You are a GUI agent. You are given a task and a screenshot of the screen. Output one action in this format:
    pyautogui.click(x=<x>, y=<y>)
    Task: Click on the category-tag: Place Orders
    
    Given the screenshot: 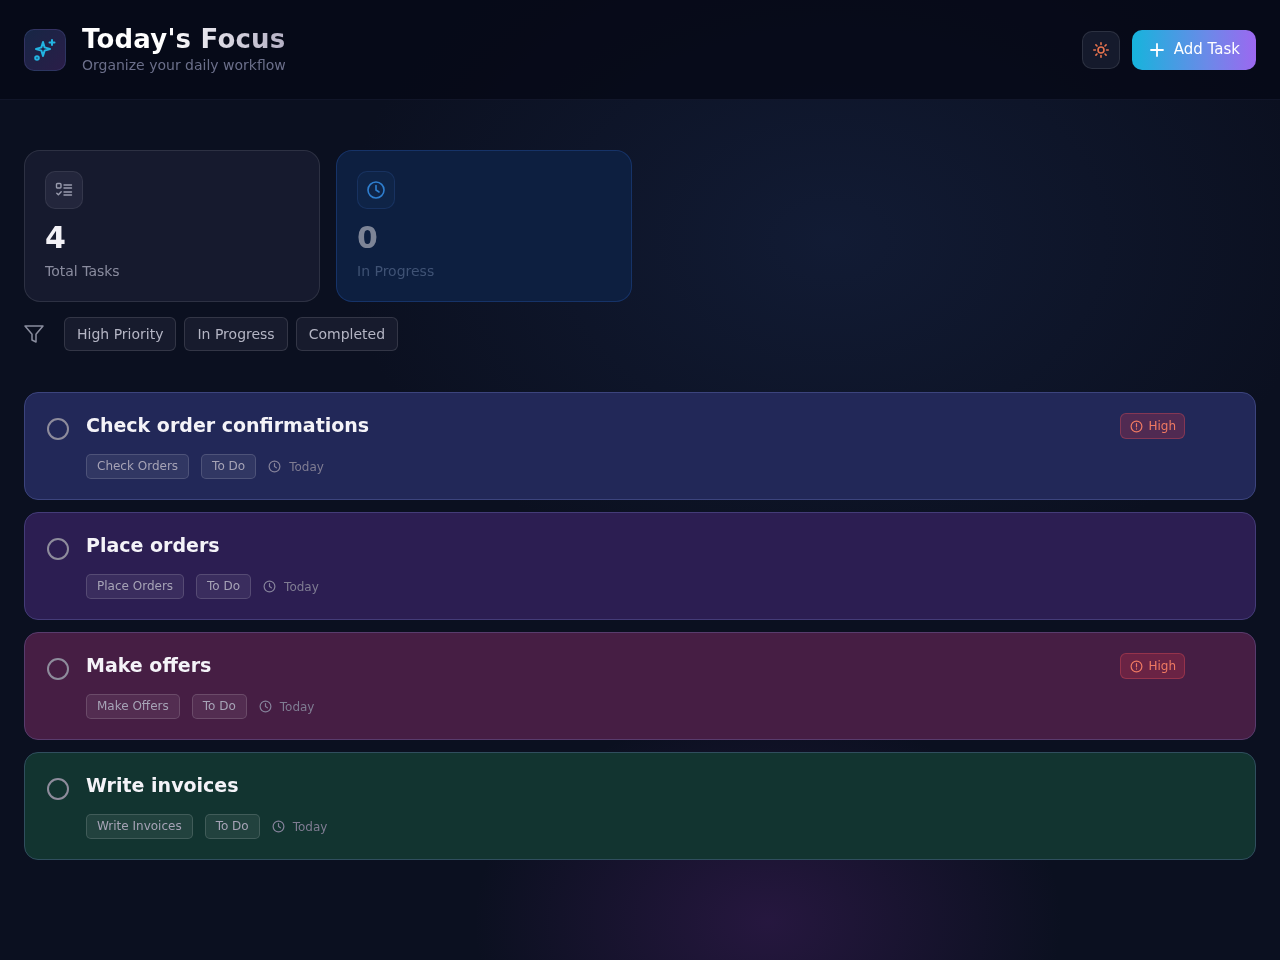 What is the action you would take?
    pyautogui.click(x=135, y=586)
    